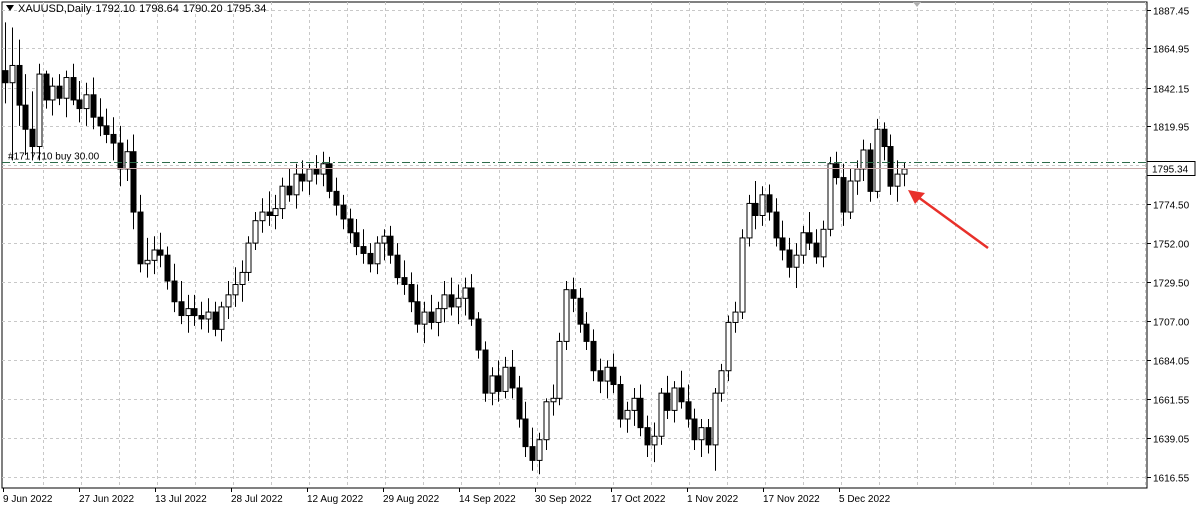 The width and height of the screenshot is (1200, 515). Describe the element at coordinates (1171, 401) in the screenshot. I see `y-tick-label: 1661.55` at that location.